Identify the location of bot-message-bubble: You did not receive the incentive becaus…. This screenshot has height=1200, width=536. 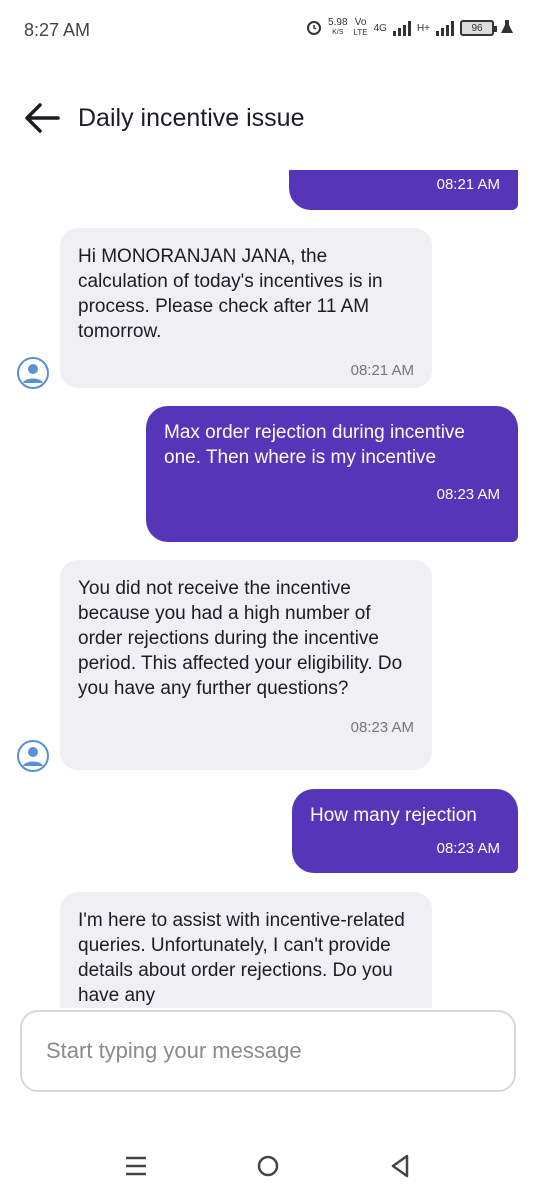
(246, 665).